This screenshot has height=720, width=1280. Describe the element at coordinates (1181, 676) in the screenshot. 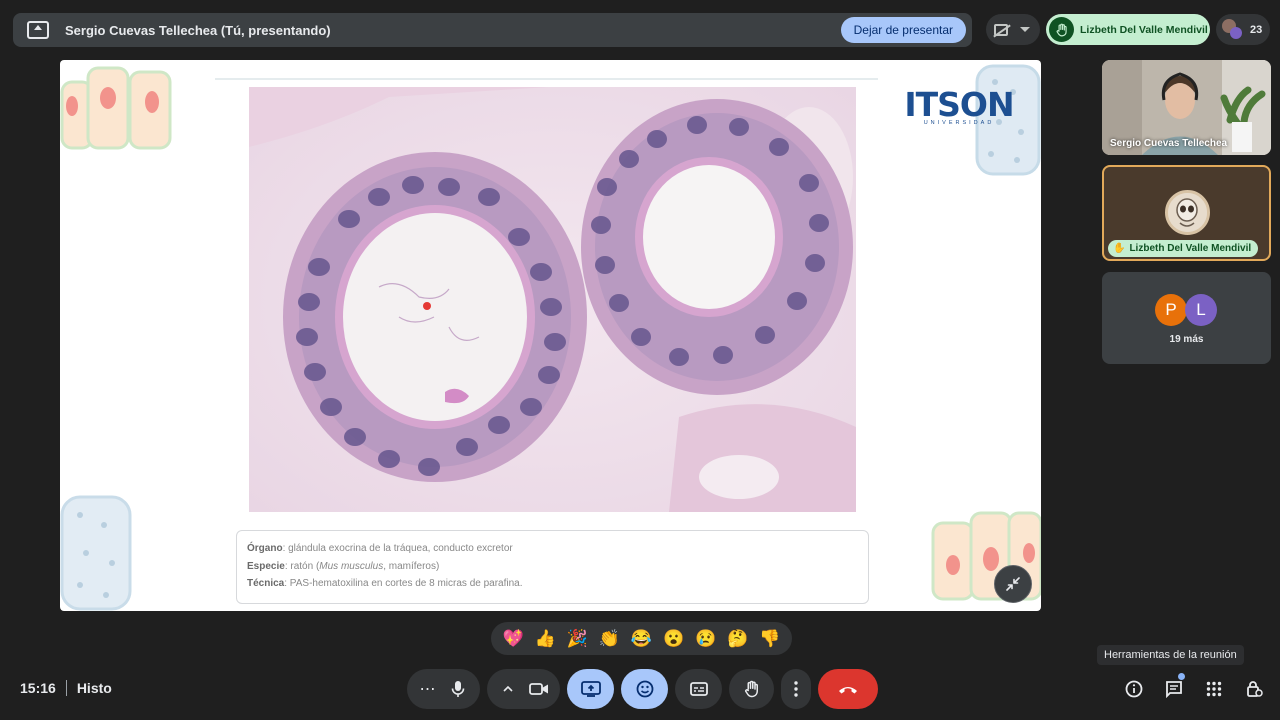

I see `chat-notification-dot` at that location.